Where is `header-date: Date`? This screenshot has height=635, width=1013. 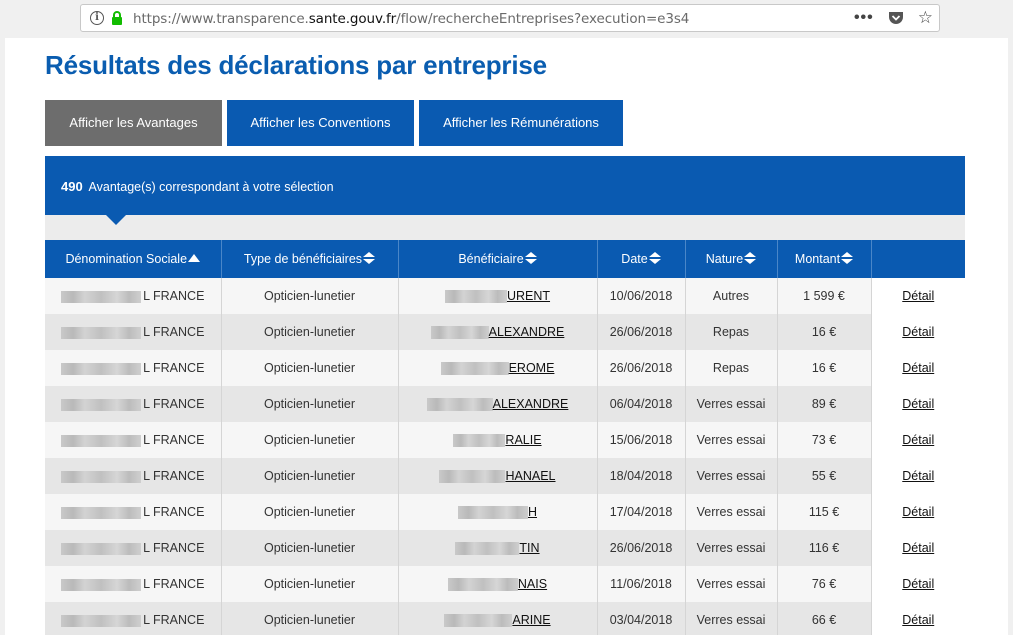 header-date: Date is located at coordinates (641, 259).